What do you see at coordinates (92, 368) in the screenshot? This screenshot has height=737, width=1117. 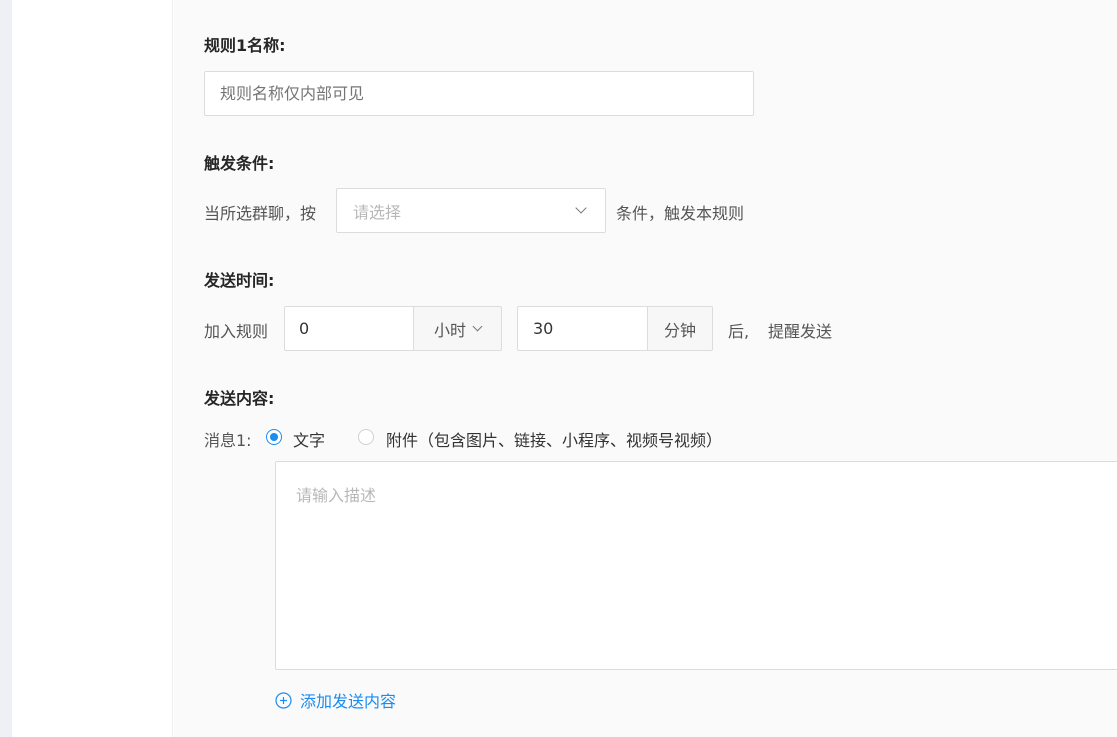 I see `left-panel` at bounding box center [92, 368].